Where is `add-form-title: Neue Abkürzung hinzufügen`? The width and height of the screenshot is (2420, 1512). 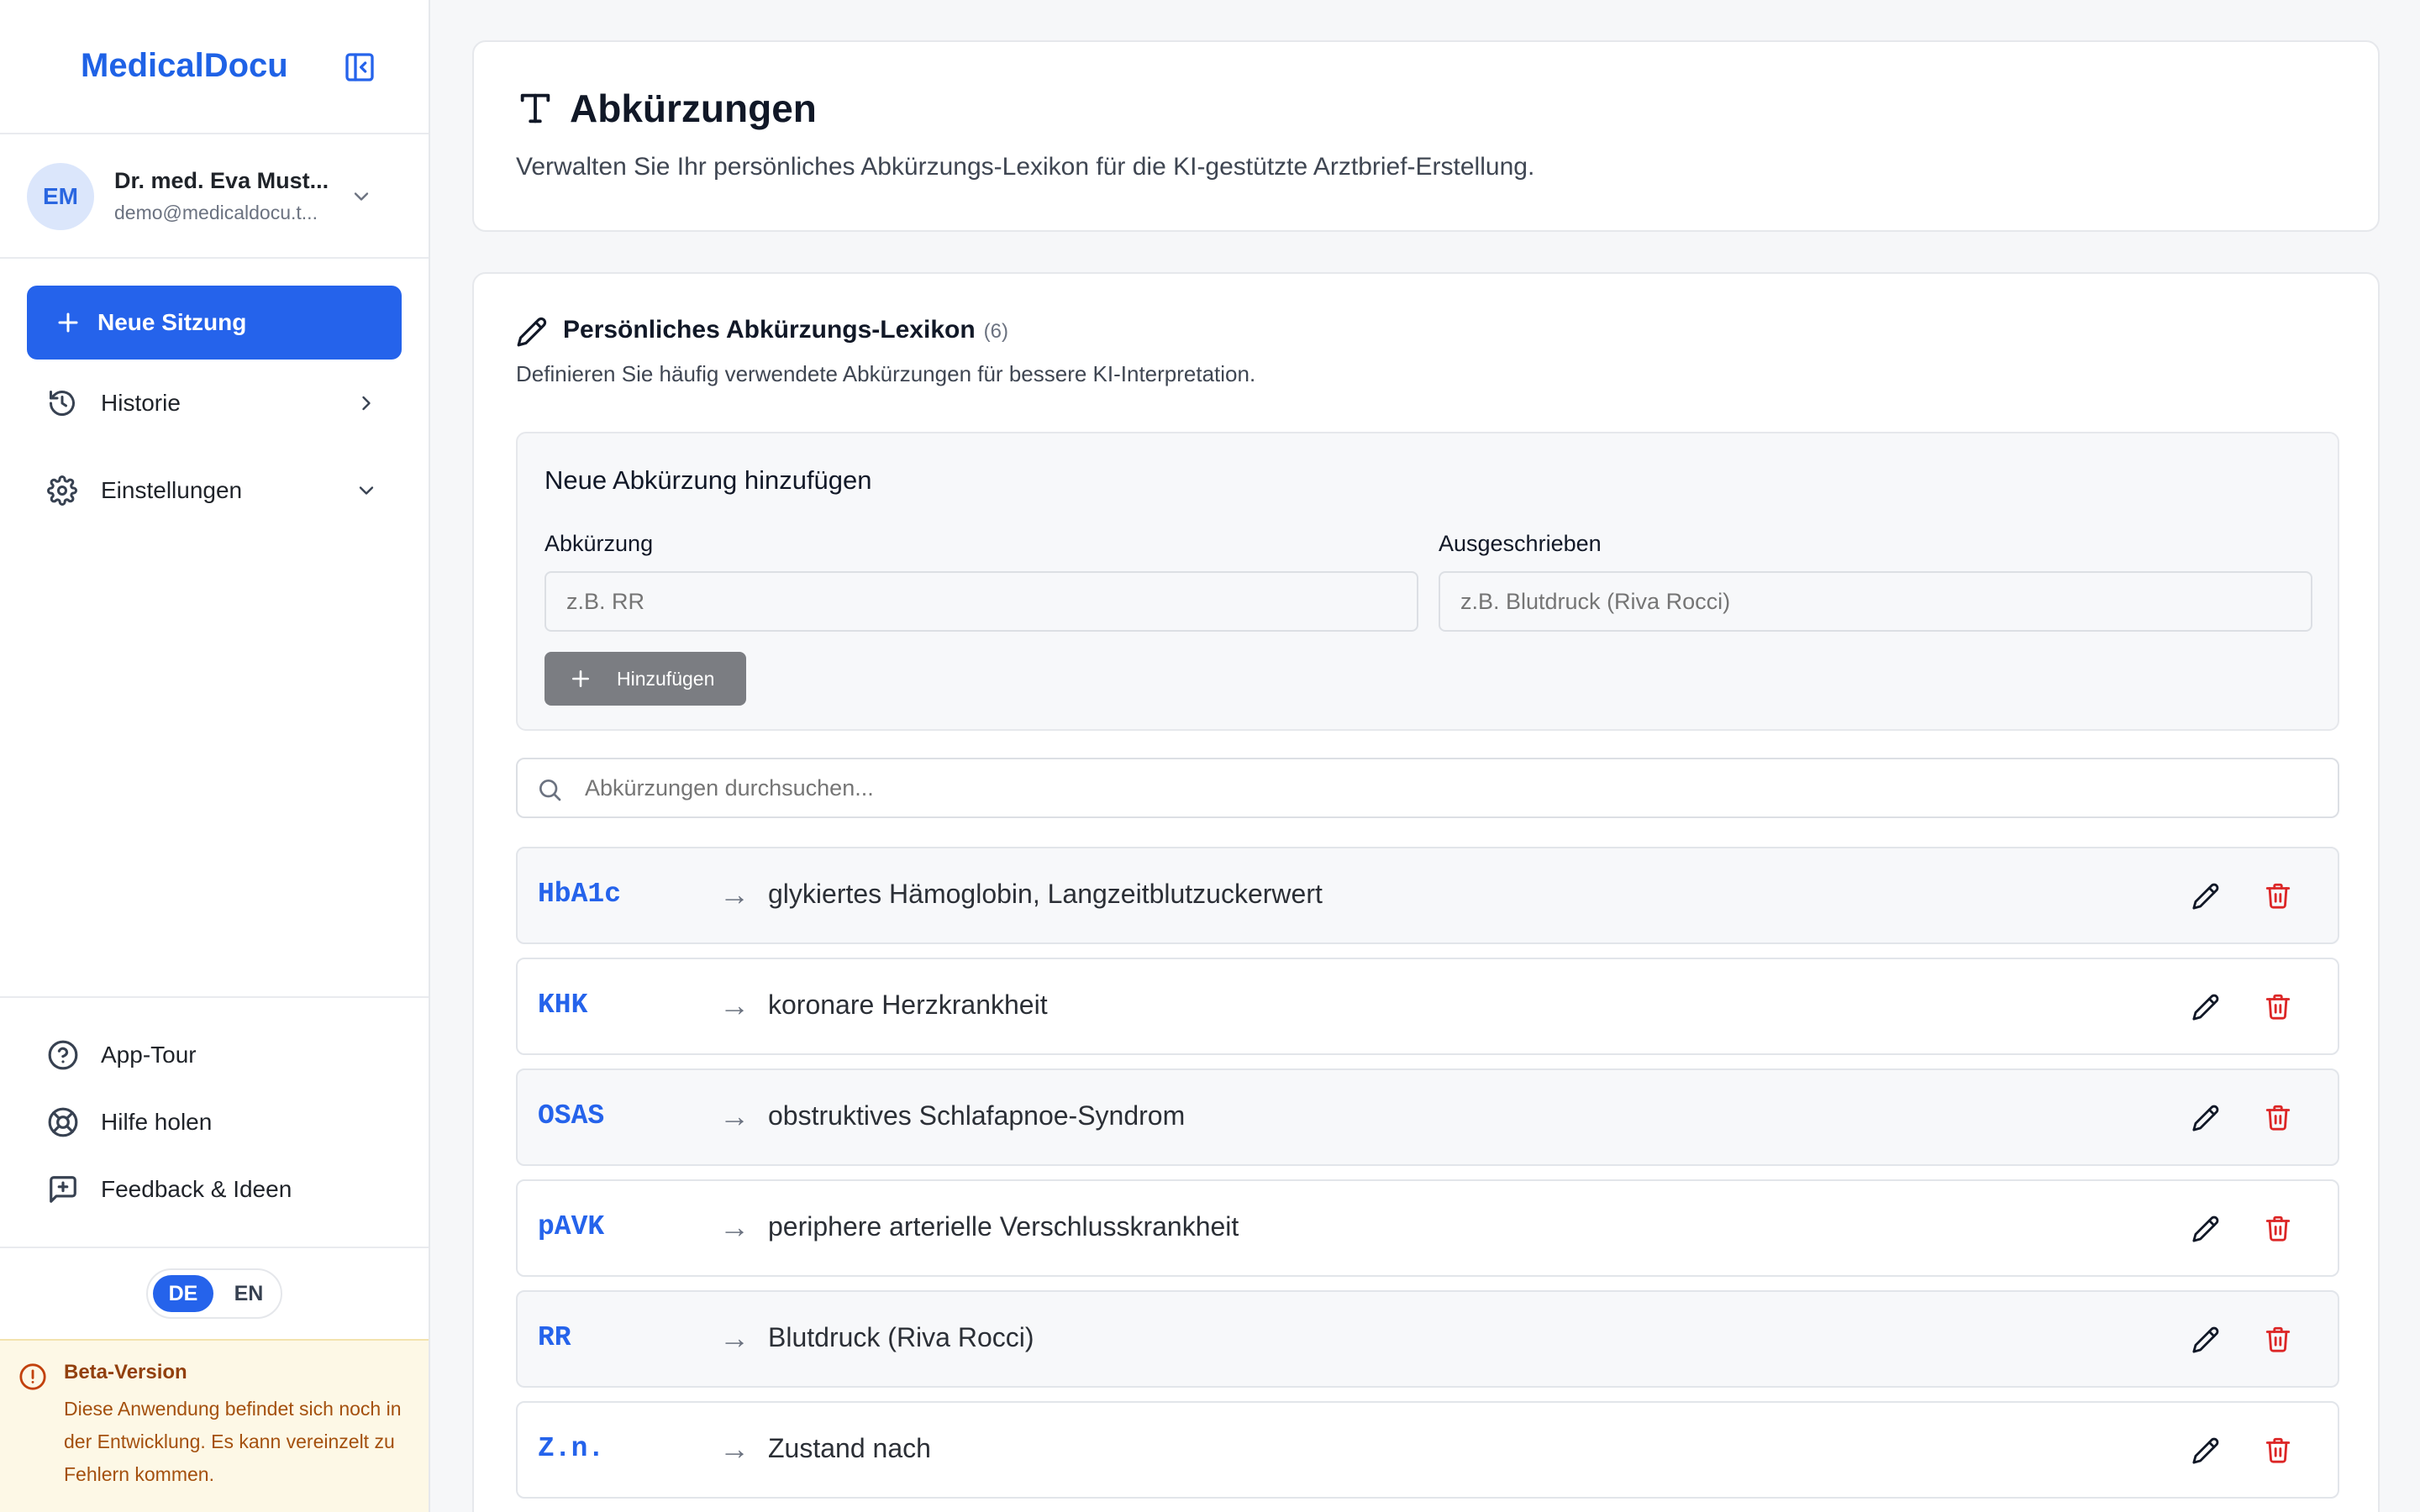 add-form-title: Neue Abkürzung hinzufügen is located at coordinates (708, 480).